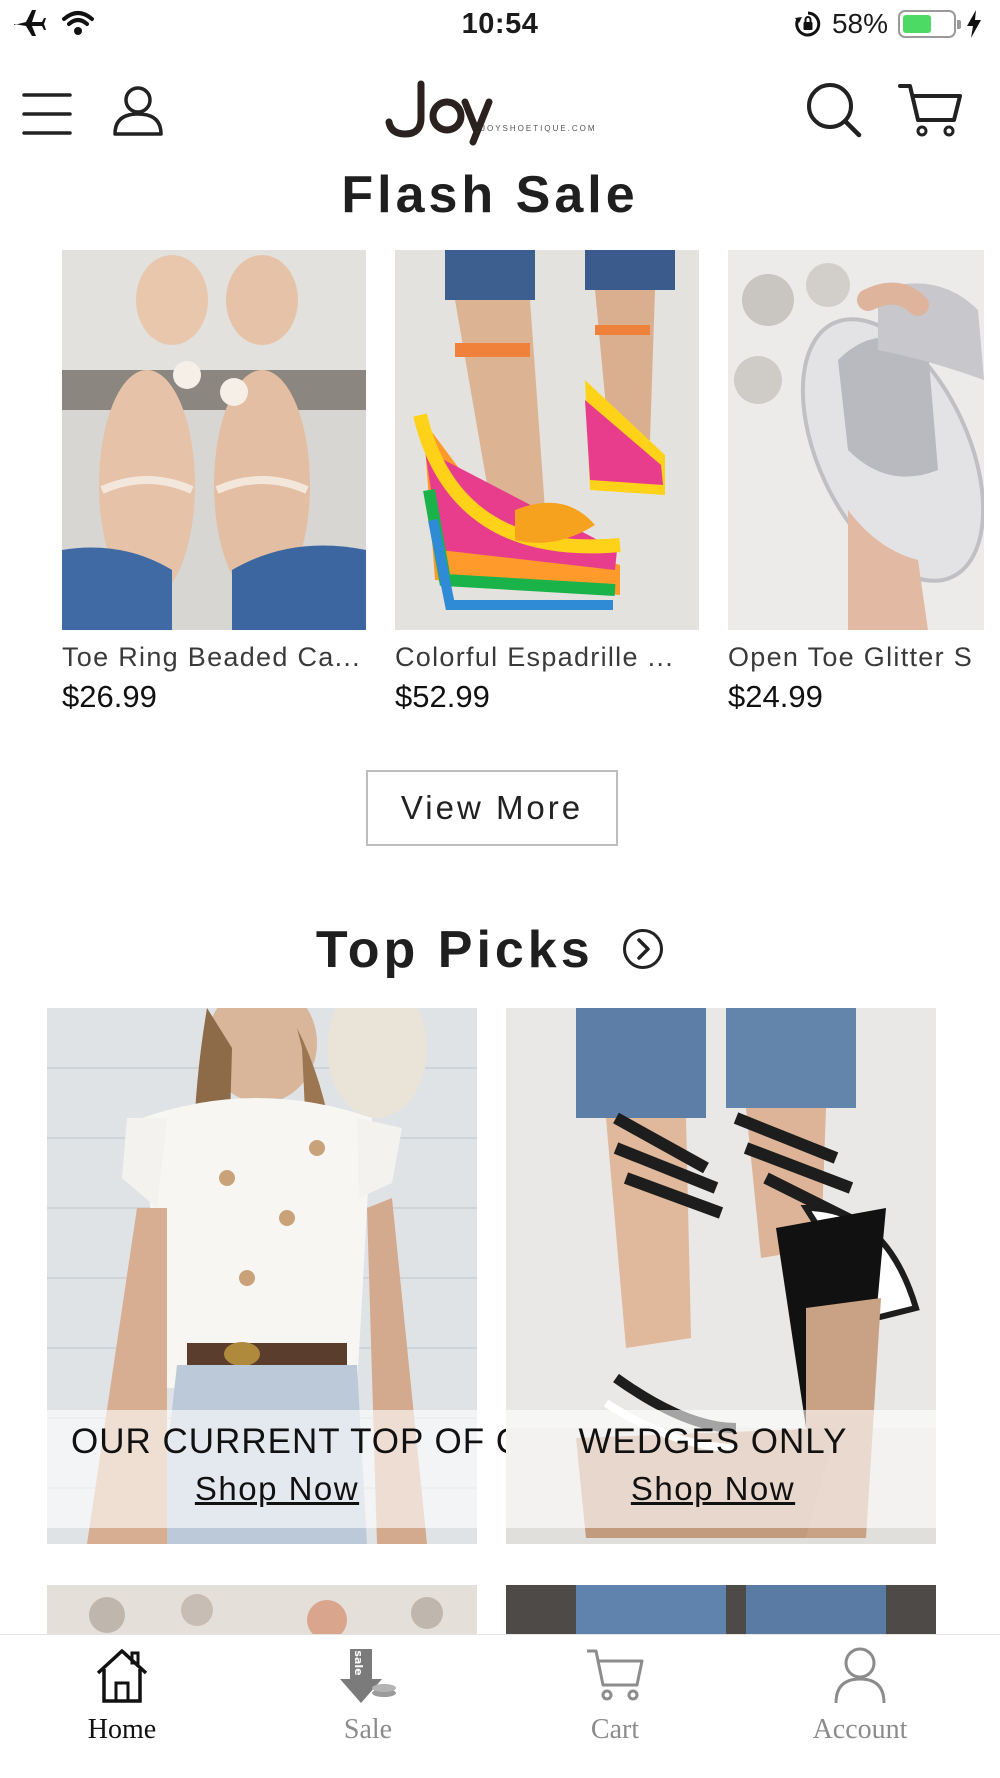 This screenshot has width=1000, height=1778. Describe the element at coordinates (713, 1441) in the screenshot. I see `top-pick-headline: WEDGES ONLY` at that location.